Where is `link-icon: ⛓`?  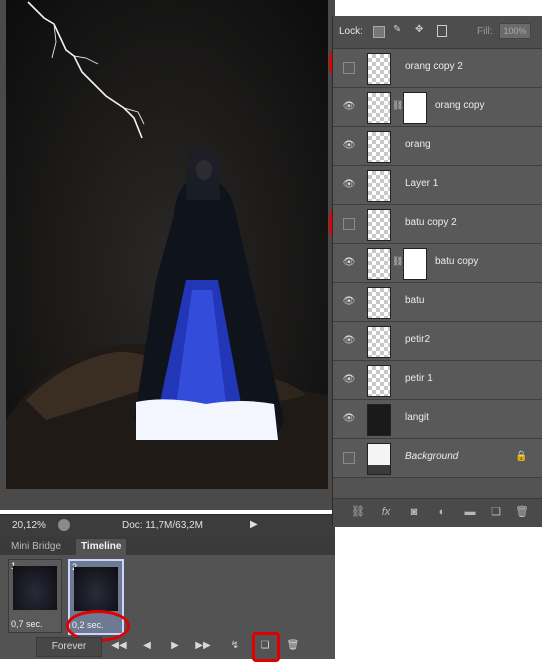
link-icon: ⛓ is located at coordinates (358, 512).